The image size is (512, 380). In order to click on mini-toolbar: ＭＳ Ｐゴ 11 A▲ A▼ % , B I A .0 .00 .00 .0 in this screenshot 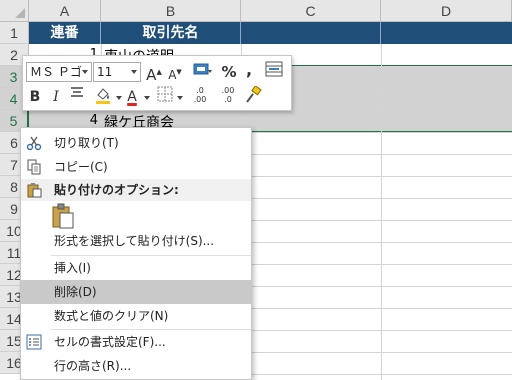, I will do `click(157, 83)`.